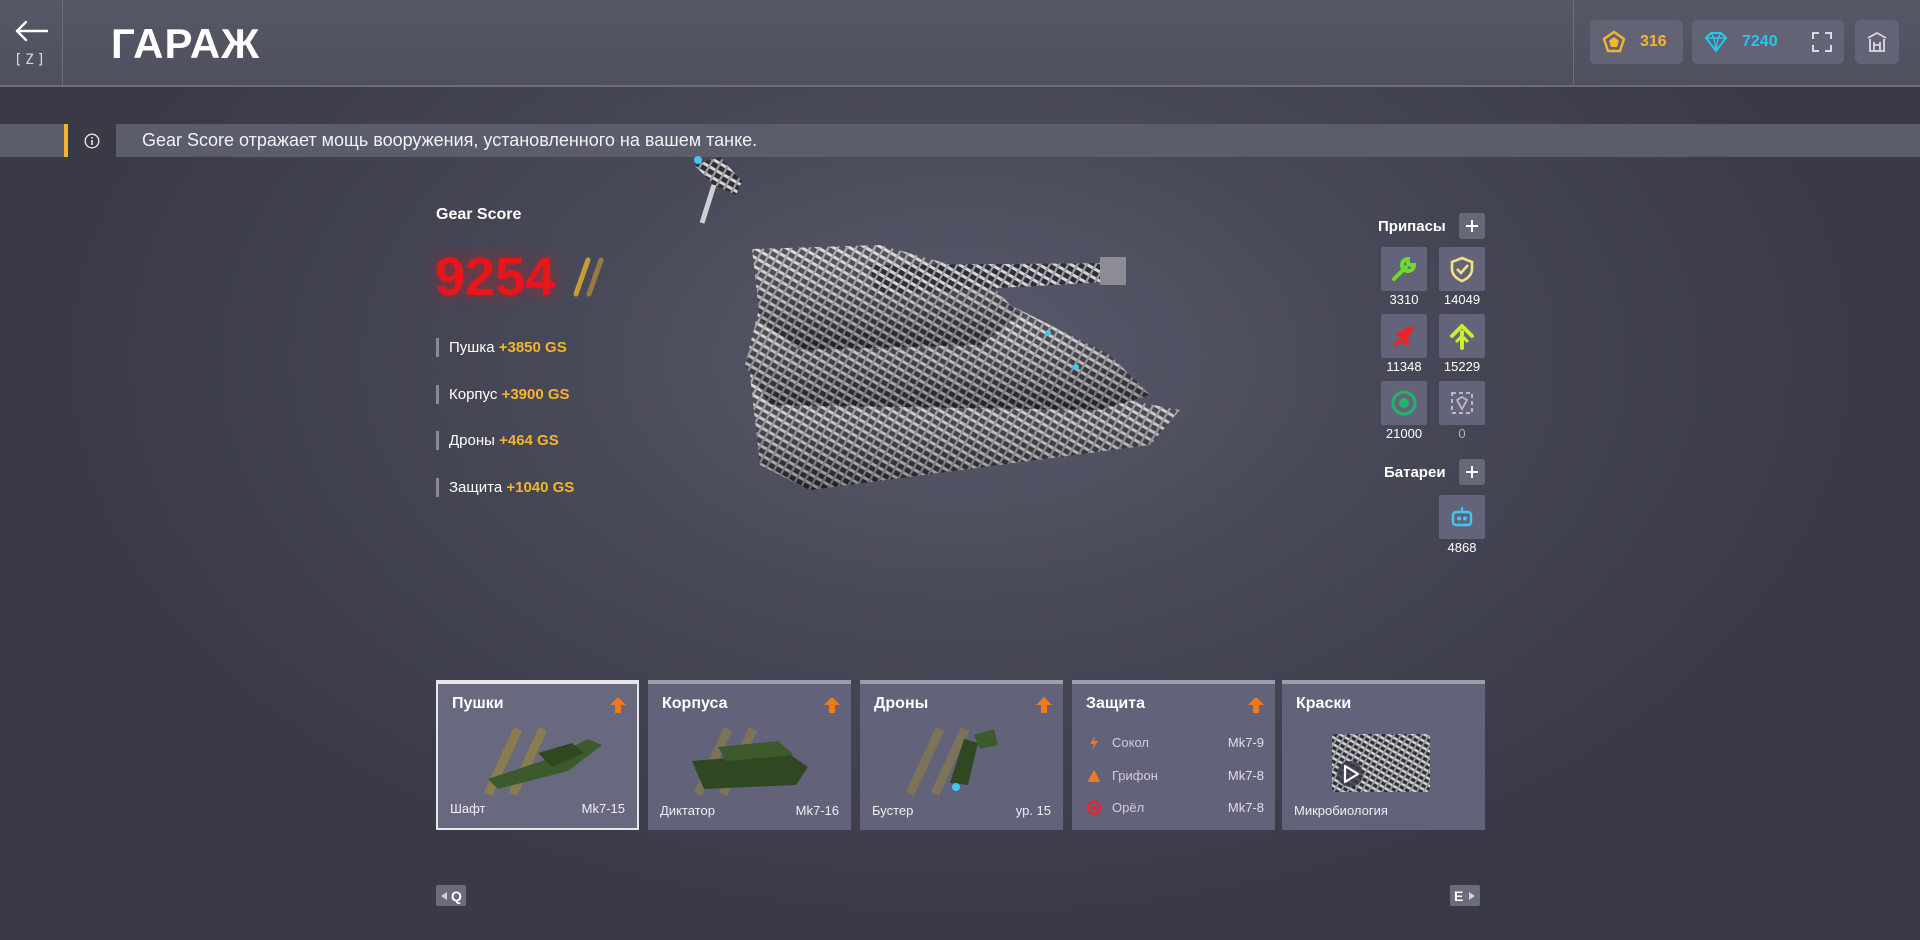 This screenshot has width=1920, height=940. What do you see at coordinates (1404, 366) in the screenshot?
I see `supply-count: 11348` at bounding box center [1404, 366].